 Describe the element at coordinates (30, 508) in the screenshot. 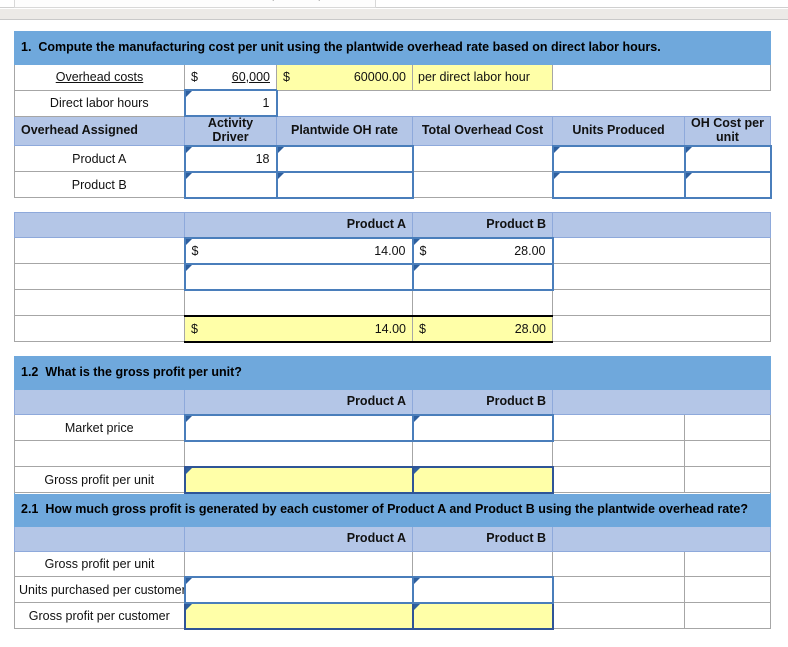

I see `question-21-number: 2.1` at that location.